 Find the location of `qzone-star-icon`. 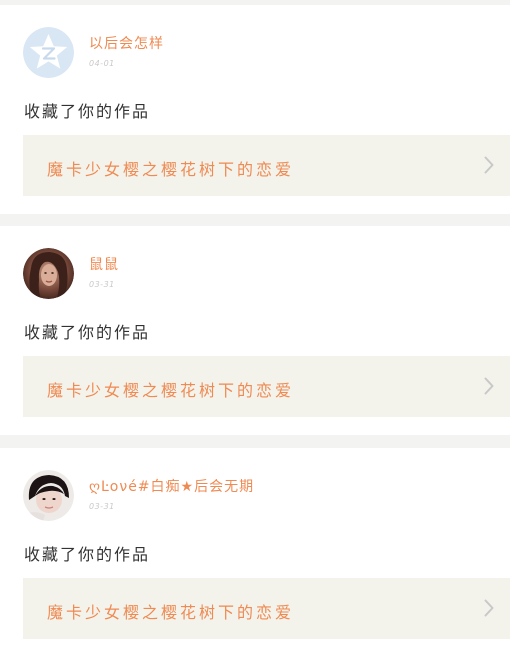

qzone-star-icon is located at coordinates (48, 52).